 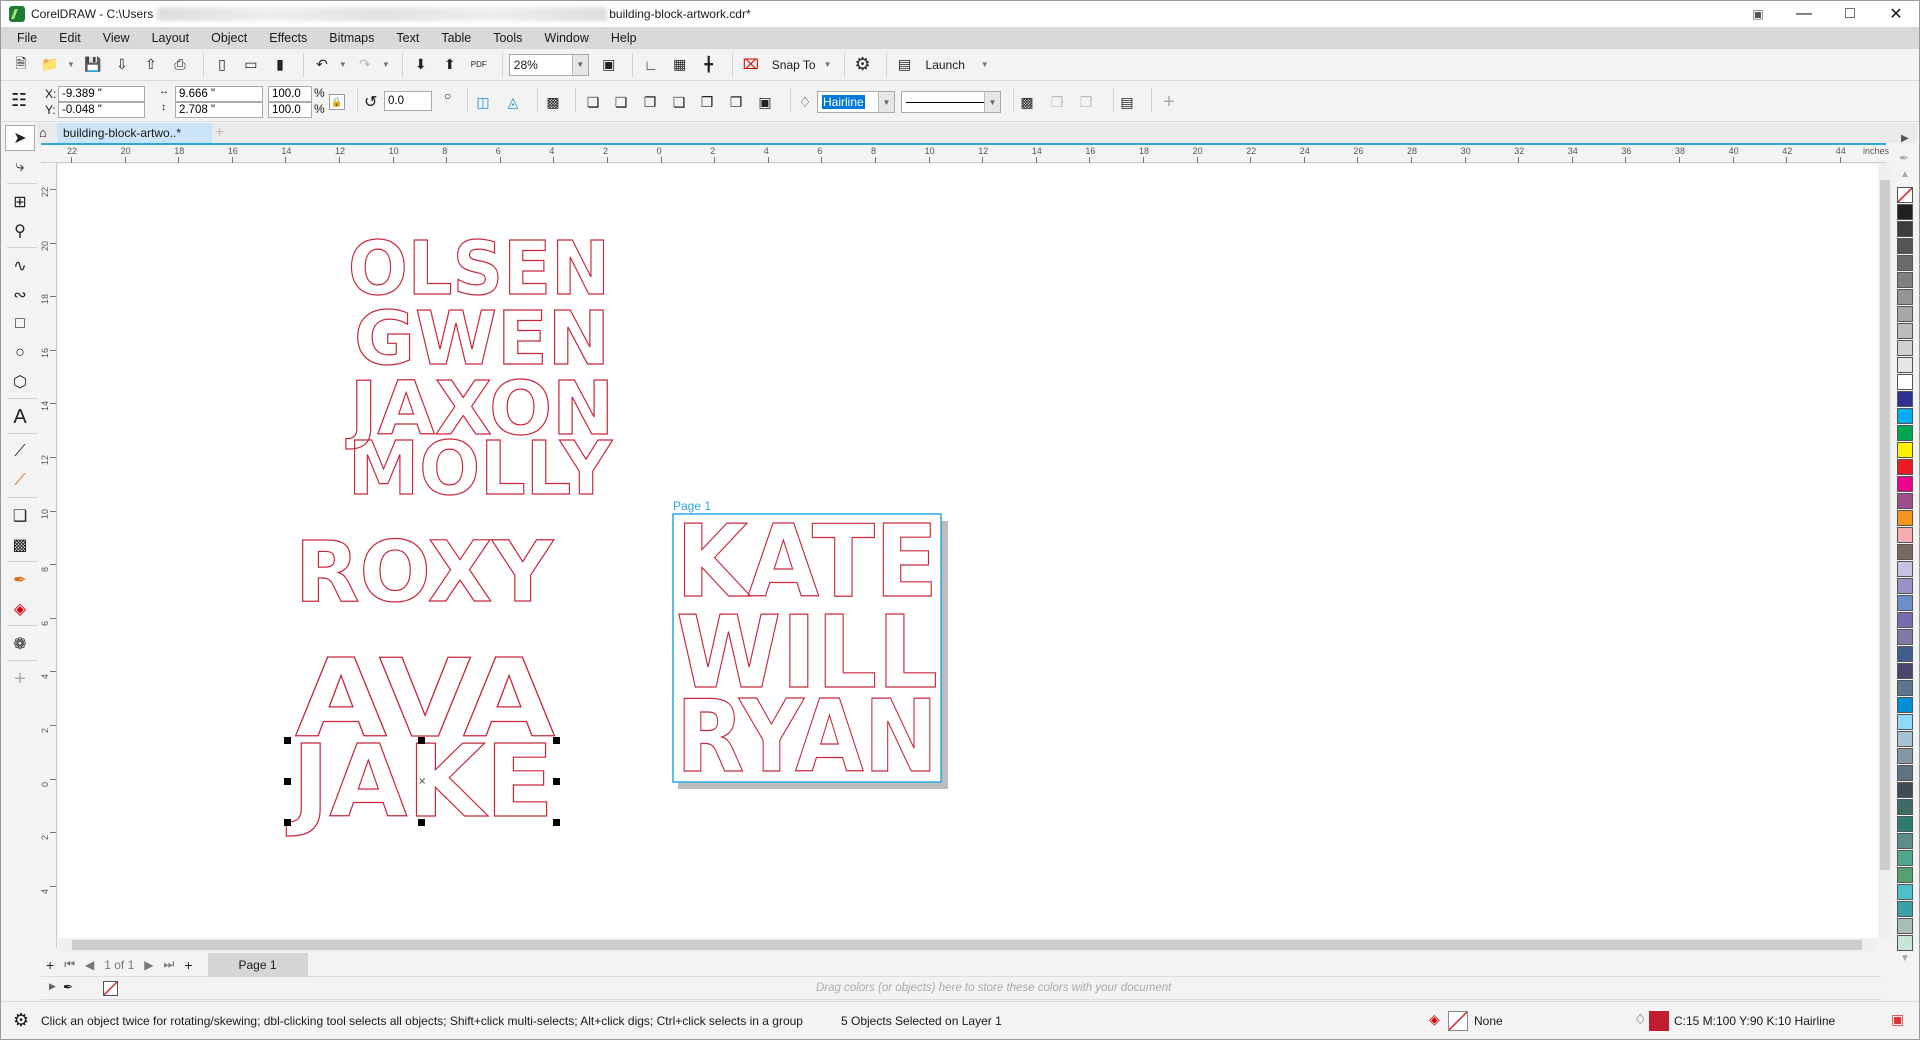 What do you see at coordinates (101, 94) in the screenshot?
I see `x-position-field` at bounding box center [101, 94].